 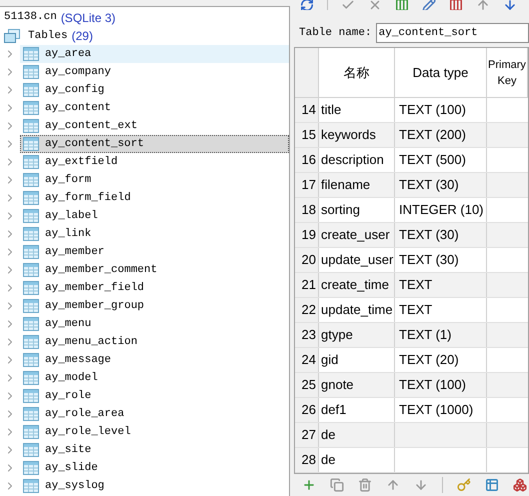 I want to click on table-tree-item: ay_content_ext, so click(x=83, y=126).